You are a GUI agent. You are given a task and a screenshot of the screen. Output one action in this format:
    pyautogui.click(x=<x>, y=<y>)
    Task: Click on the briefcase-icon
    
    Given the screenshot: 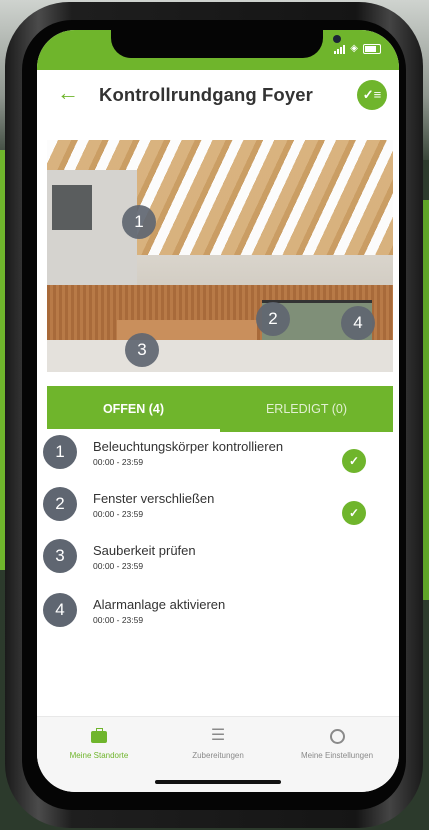 What is the action you would take?
    pyautogui.click(x=99, y=736)
    